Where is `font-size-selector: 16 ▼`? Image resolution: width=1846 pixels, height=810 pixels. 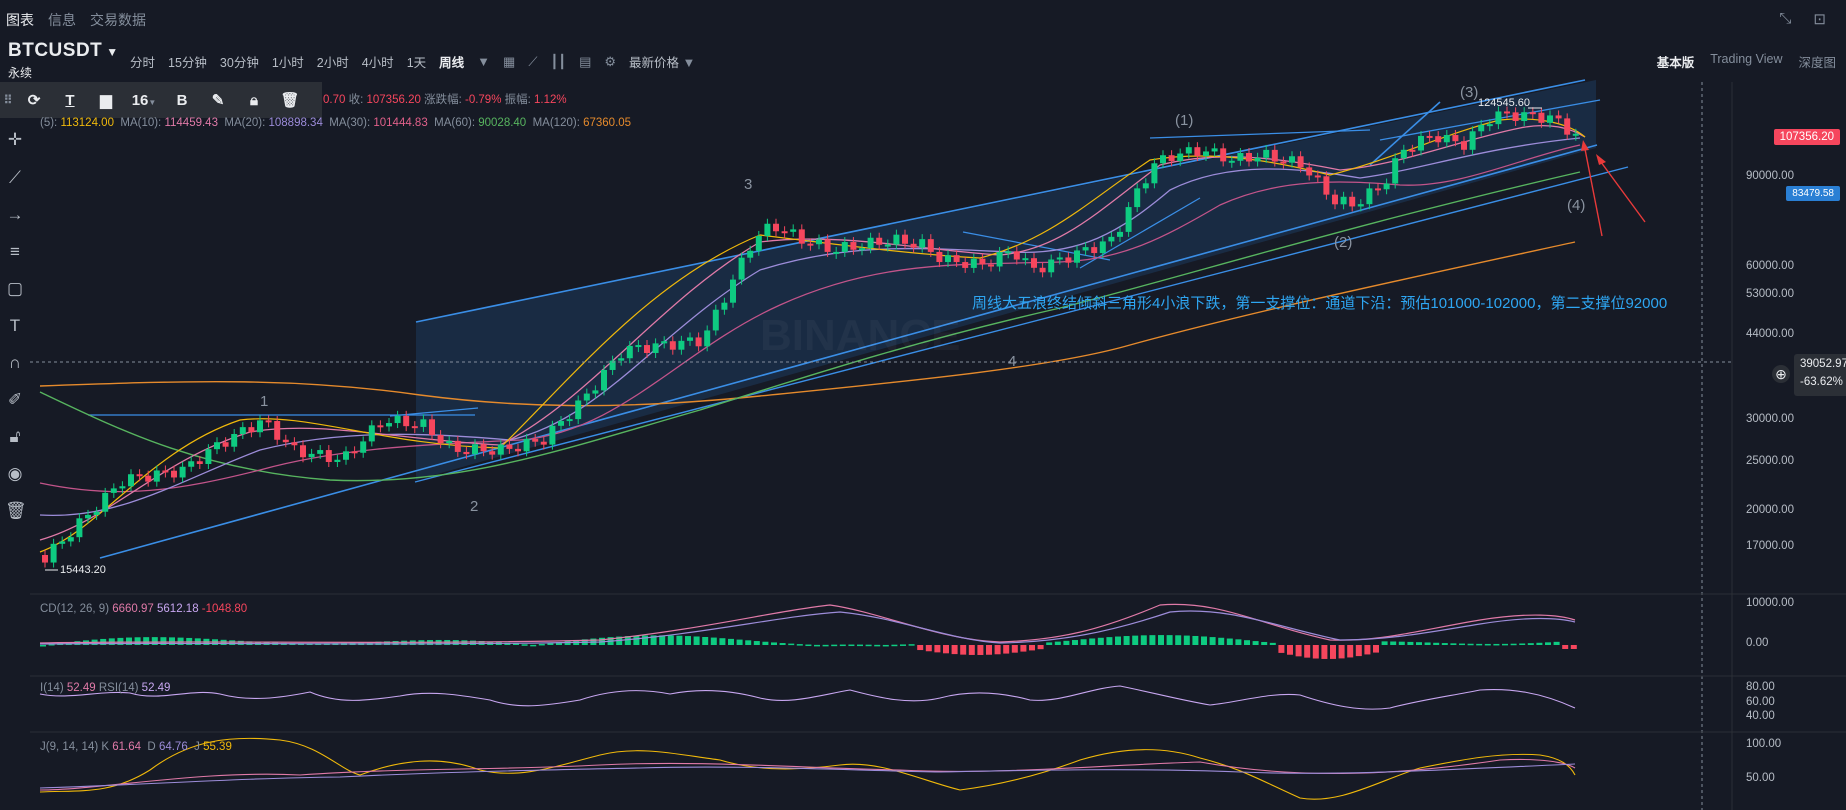 font-size-selector: 16 ▼ is located at coordinates (144, 100).